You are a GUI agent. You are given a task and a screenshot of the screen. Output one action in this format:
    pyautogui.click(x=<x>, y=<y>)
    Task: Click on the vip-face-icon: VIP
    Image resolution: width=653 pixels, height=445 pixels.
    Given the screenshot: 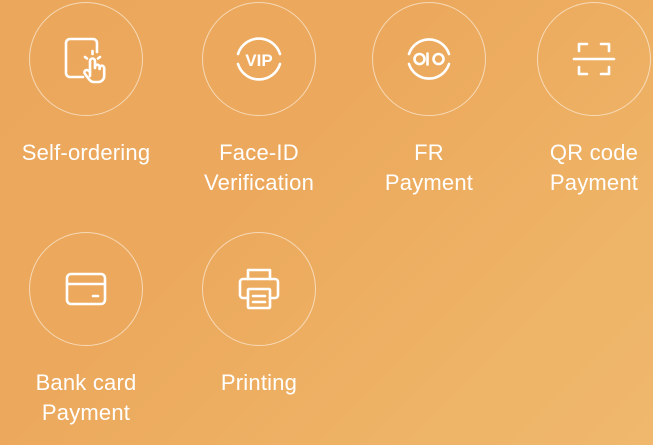 What is the action you would take?
    pyautogui.click(x=259, y=59)
    